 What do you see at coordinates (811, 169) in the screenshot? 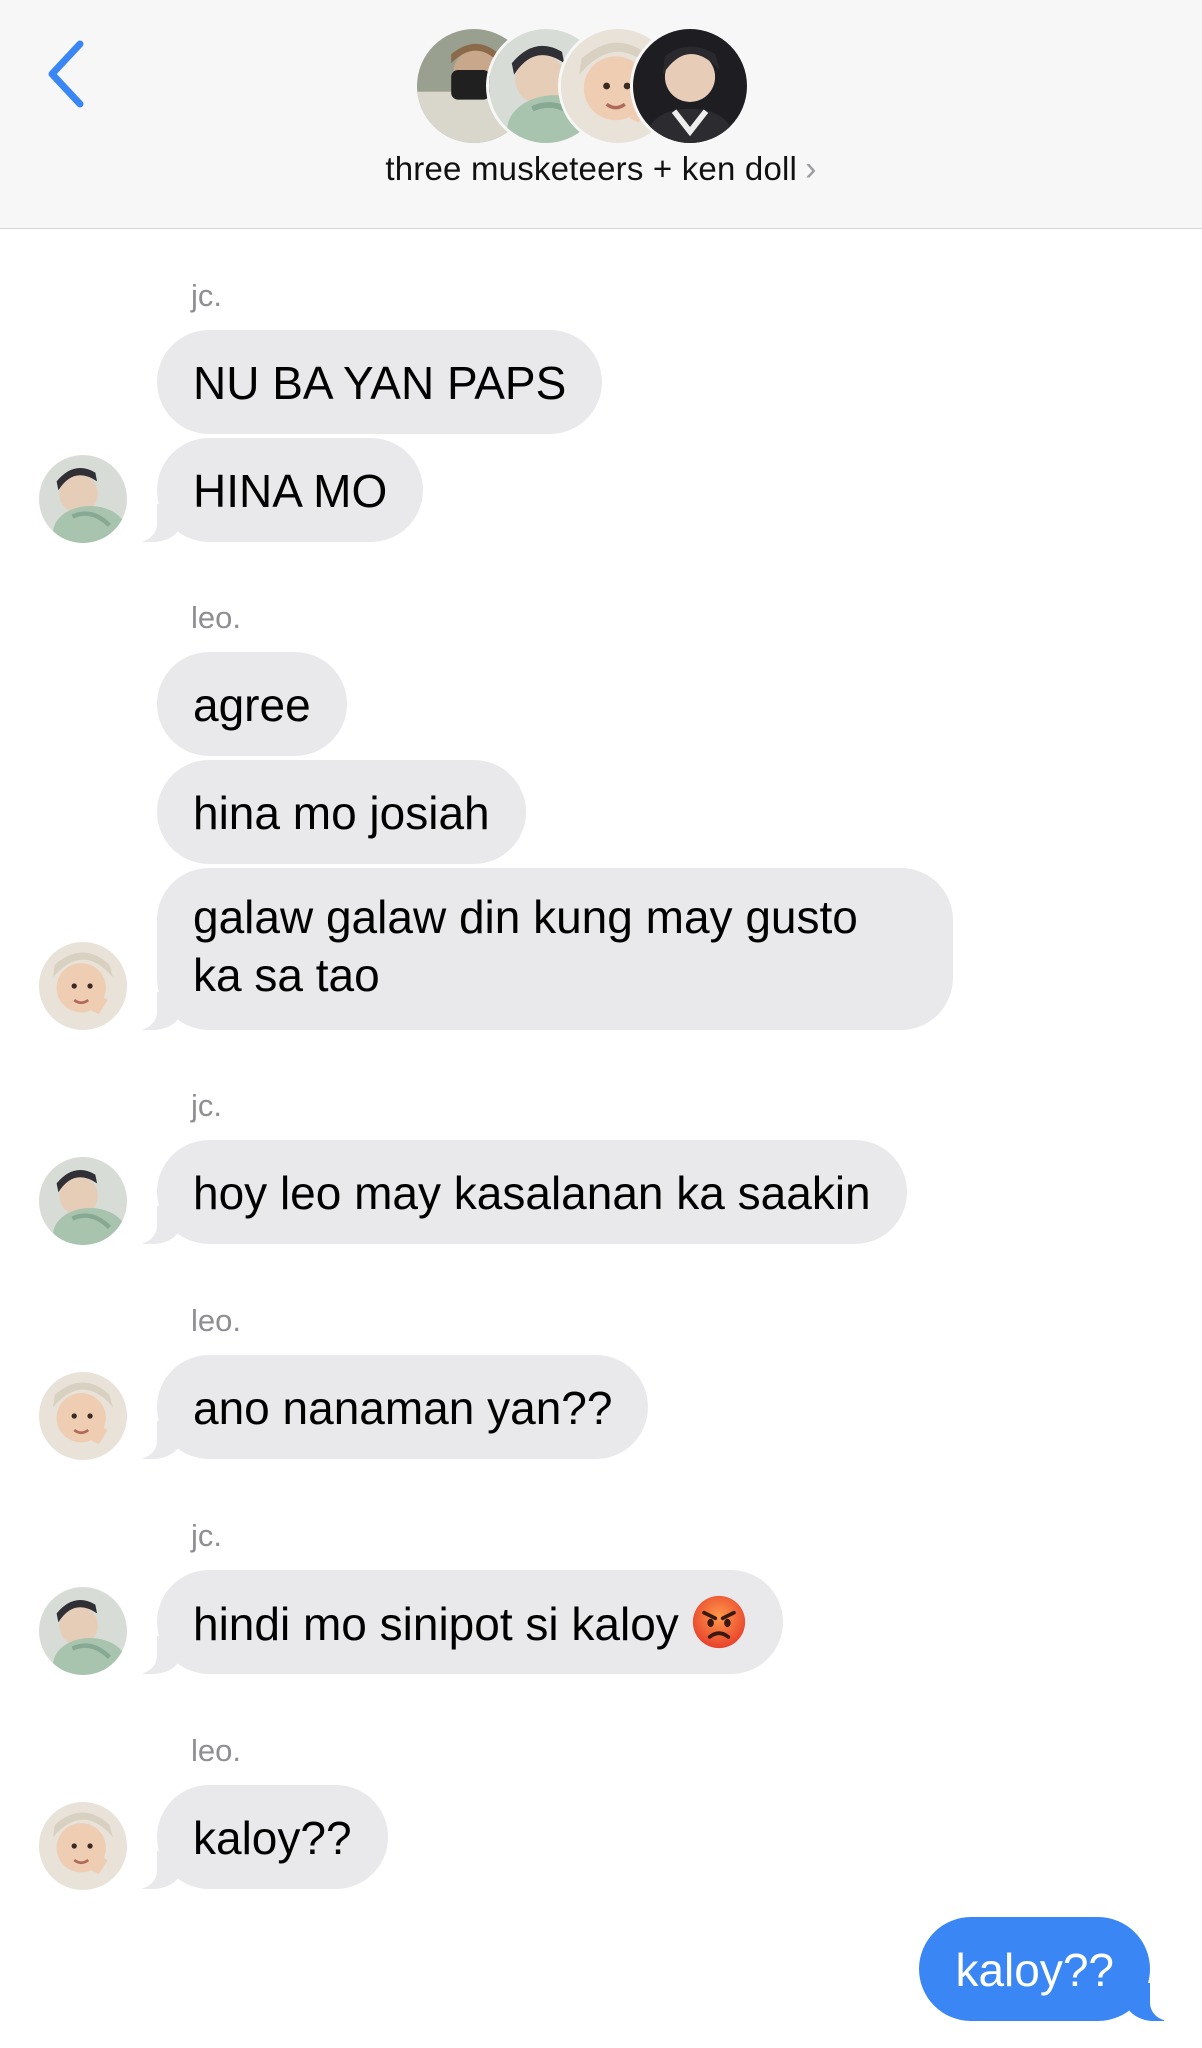
I see `chevron-right-icon: ›` at bounding box center [811, 169].